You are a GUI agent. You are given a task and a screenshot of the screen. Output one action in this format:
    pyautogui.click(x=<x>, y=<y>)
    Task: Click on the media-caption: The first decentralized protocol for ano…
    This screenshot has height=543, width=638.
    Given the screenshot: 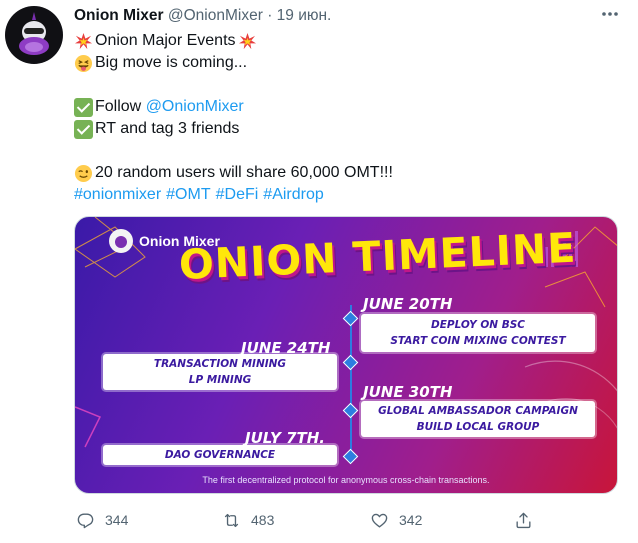 What is the action you would take?
    pyautogui.click(x=346, y=480)
    